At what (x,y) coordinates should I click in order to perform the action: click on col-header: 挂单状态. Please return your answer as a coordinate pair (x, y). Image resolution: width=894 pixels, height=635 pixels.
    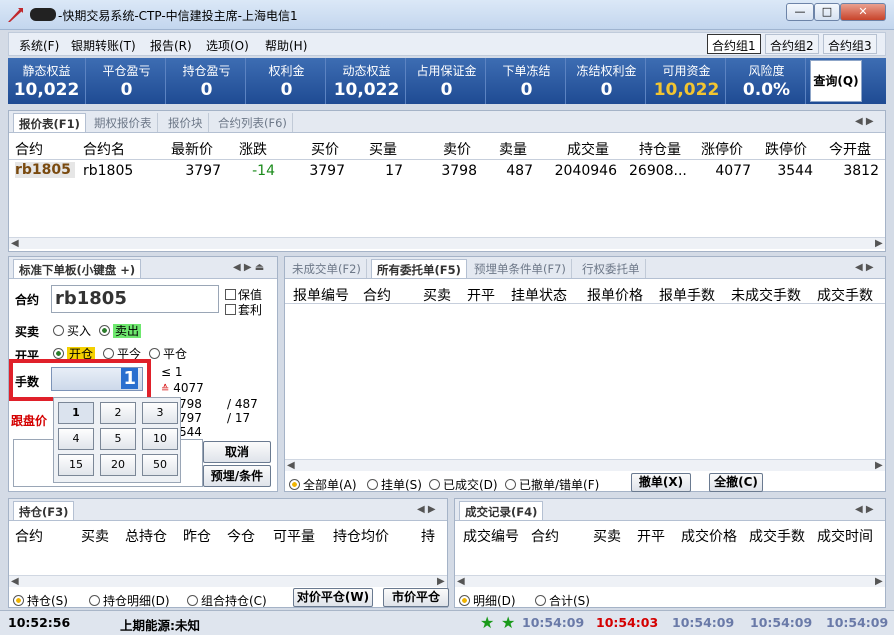
    Looking at the image, I should click on (539, 295).